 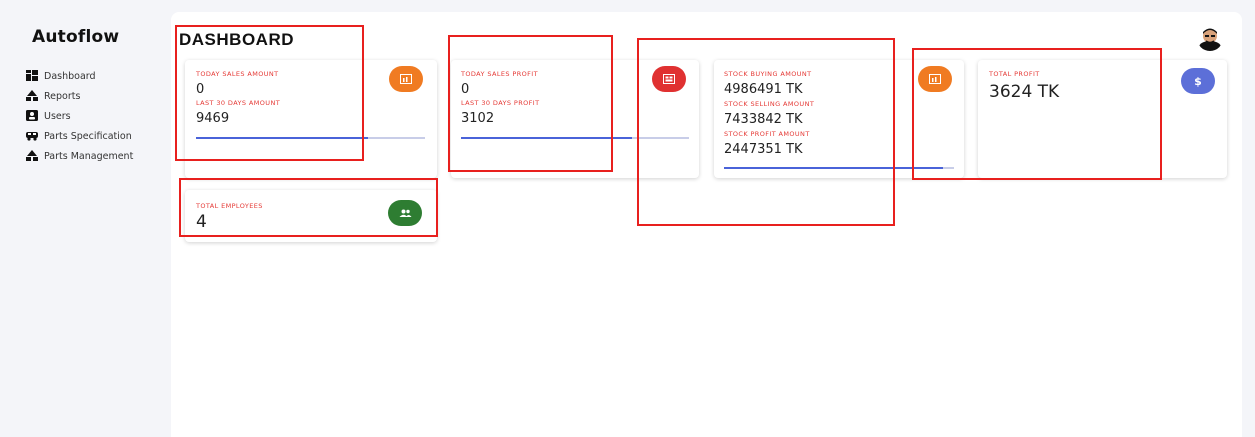 I want to click on sidebar-item-reports: Reports, so click(x=79, y=96).